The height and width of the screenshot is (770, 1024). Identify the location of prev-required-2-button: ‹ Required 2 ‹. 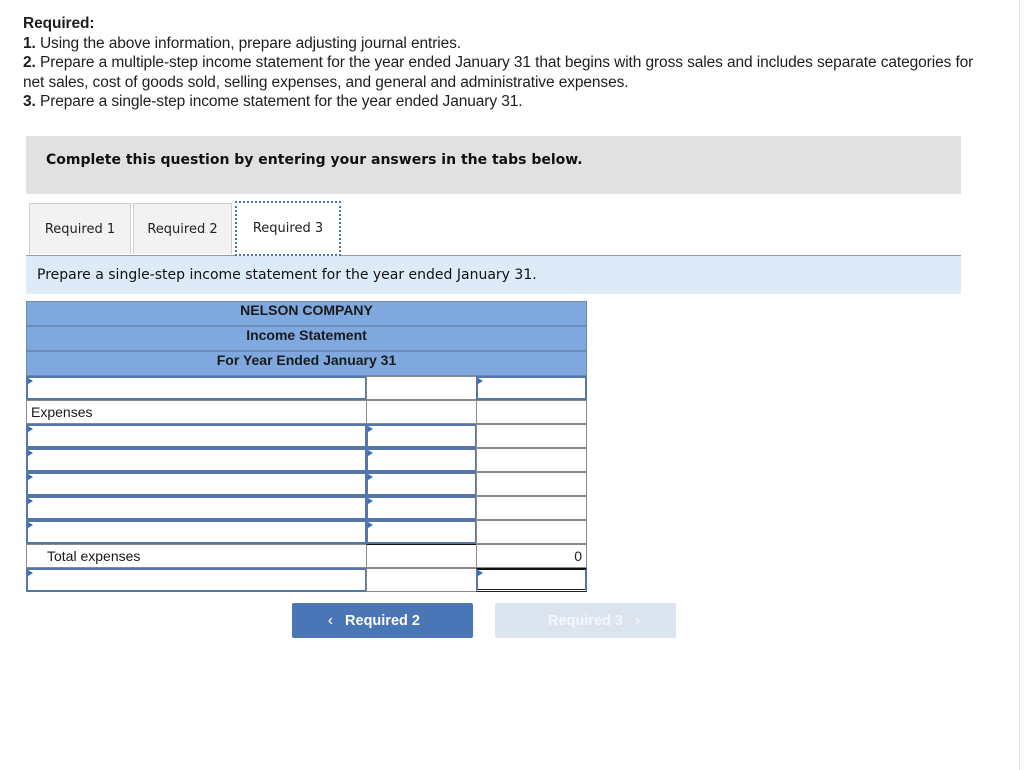
(382, 620).